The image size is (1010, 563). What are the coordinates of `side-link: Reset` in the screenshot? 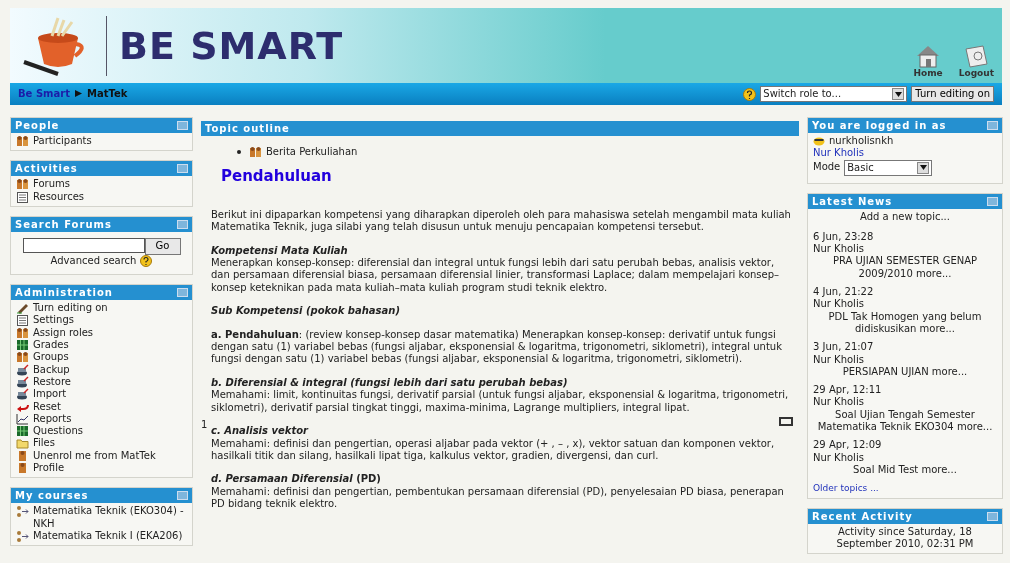 It's located at (47, 406).